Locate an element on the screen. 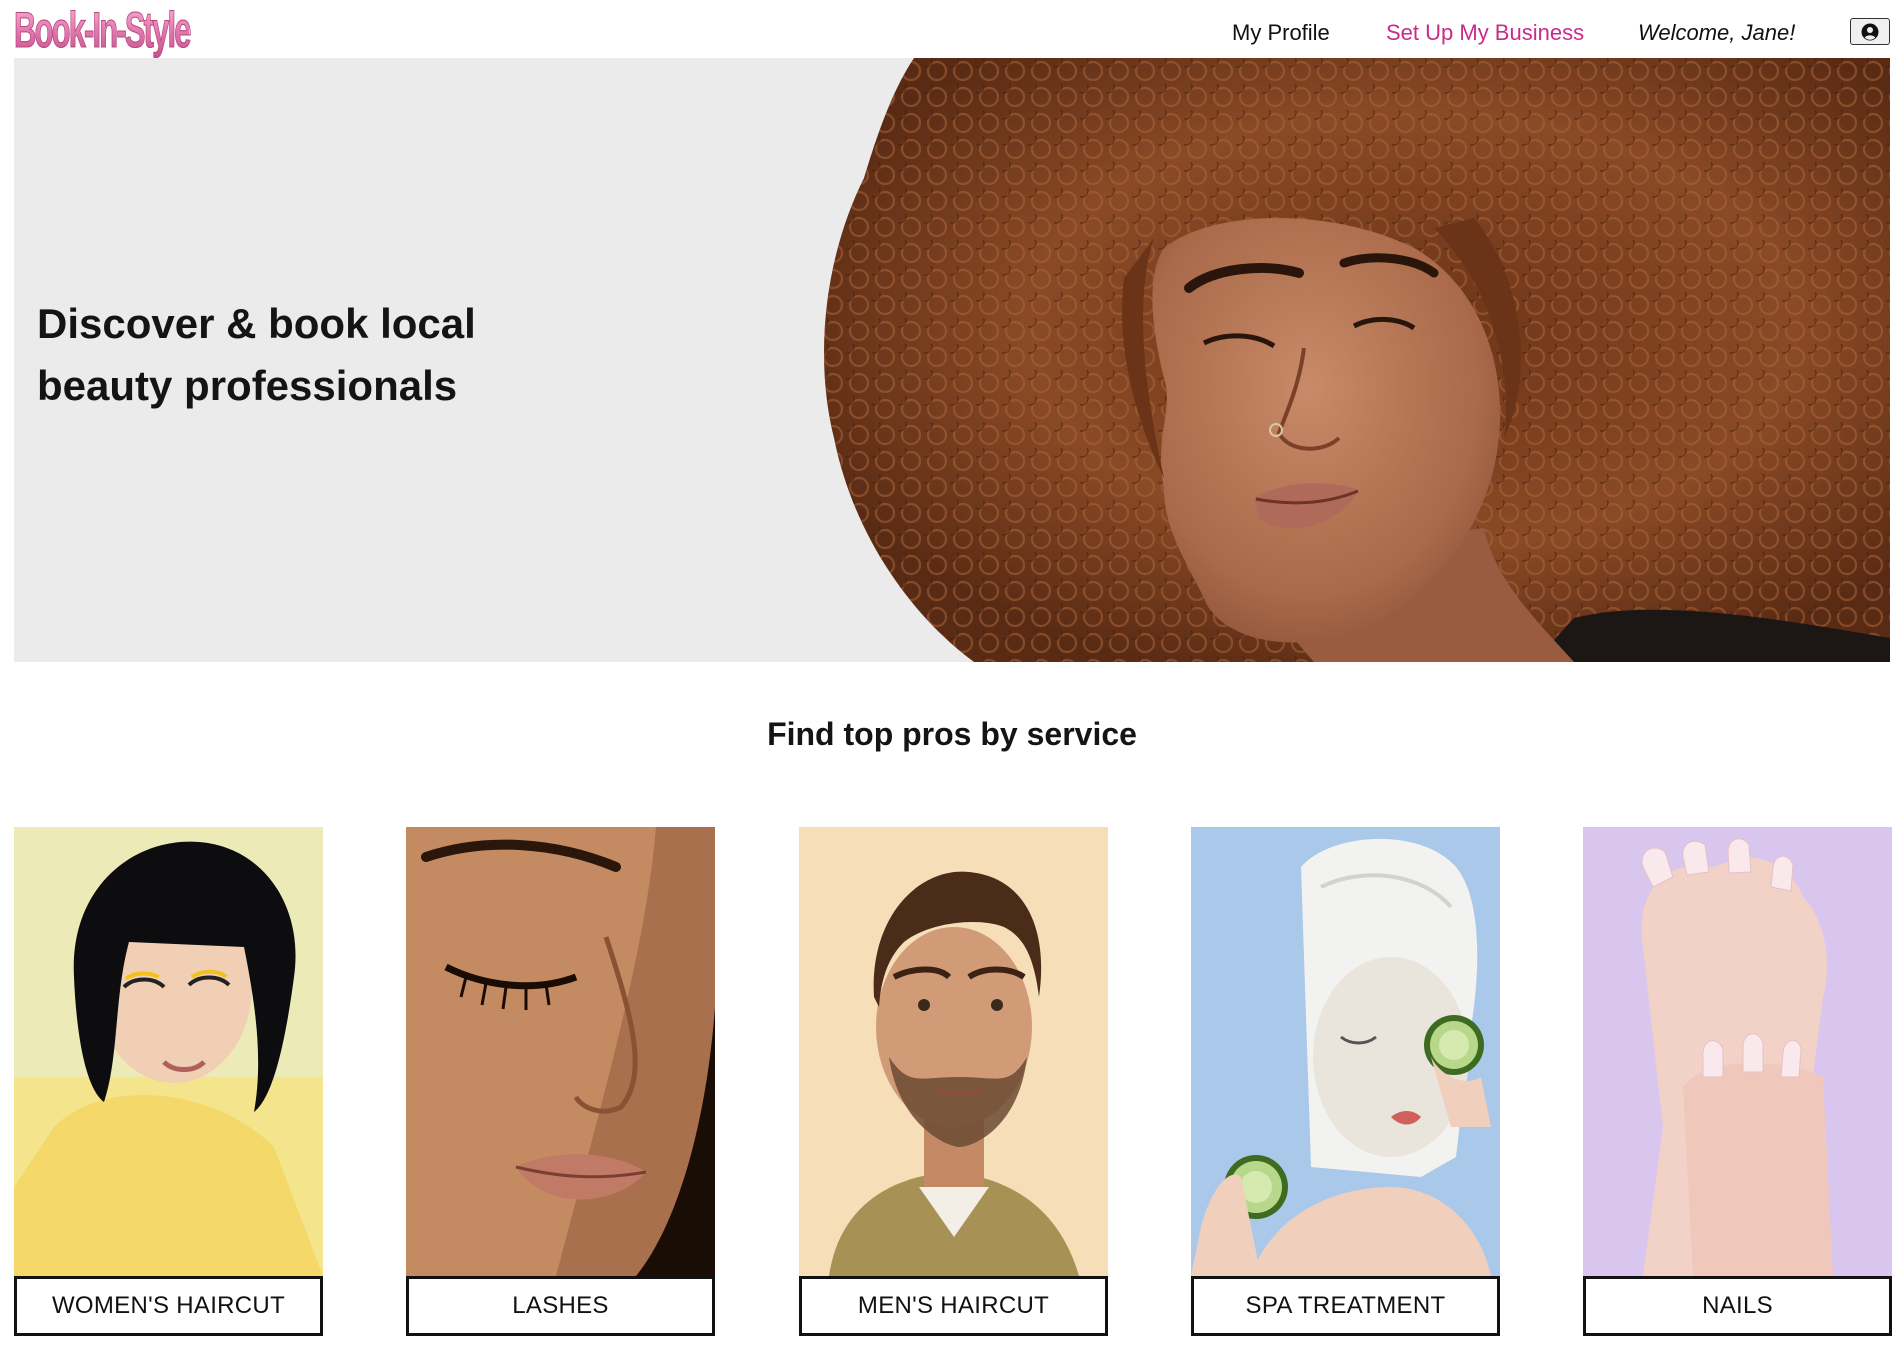 This screenshot has height=1350, width=1900. service-card-nails: NAILS is located at coordinates (1737, 1081).